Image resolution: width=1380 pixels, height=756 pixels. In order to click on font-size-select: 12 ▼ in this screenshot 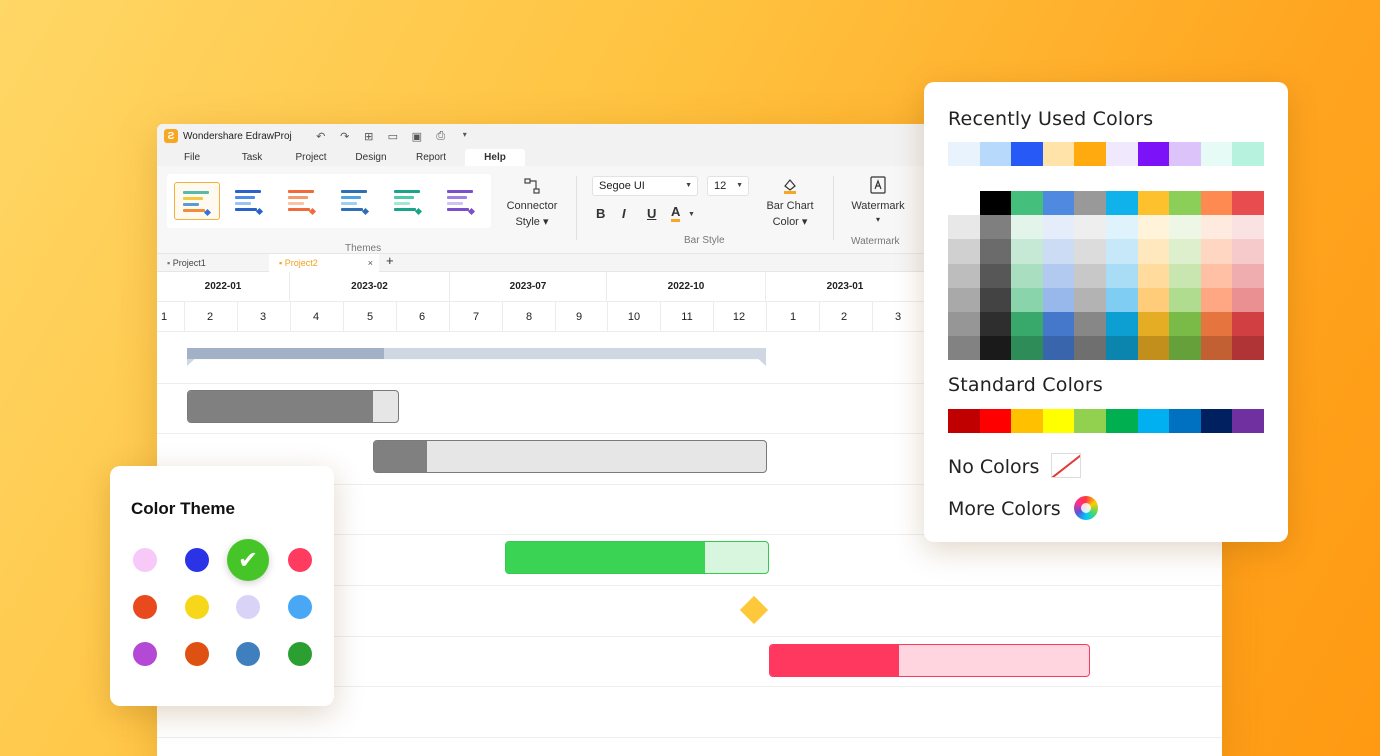, I will do `click(728, 186)`.